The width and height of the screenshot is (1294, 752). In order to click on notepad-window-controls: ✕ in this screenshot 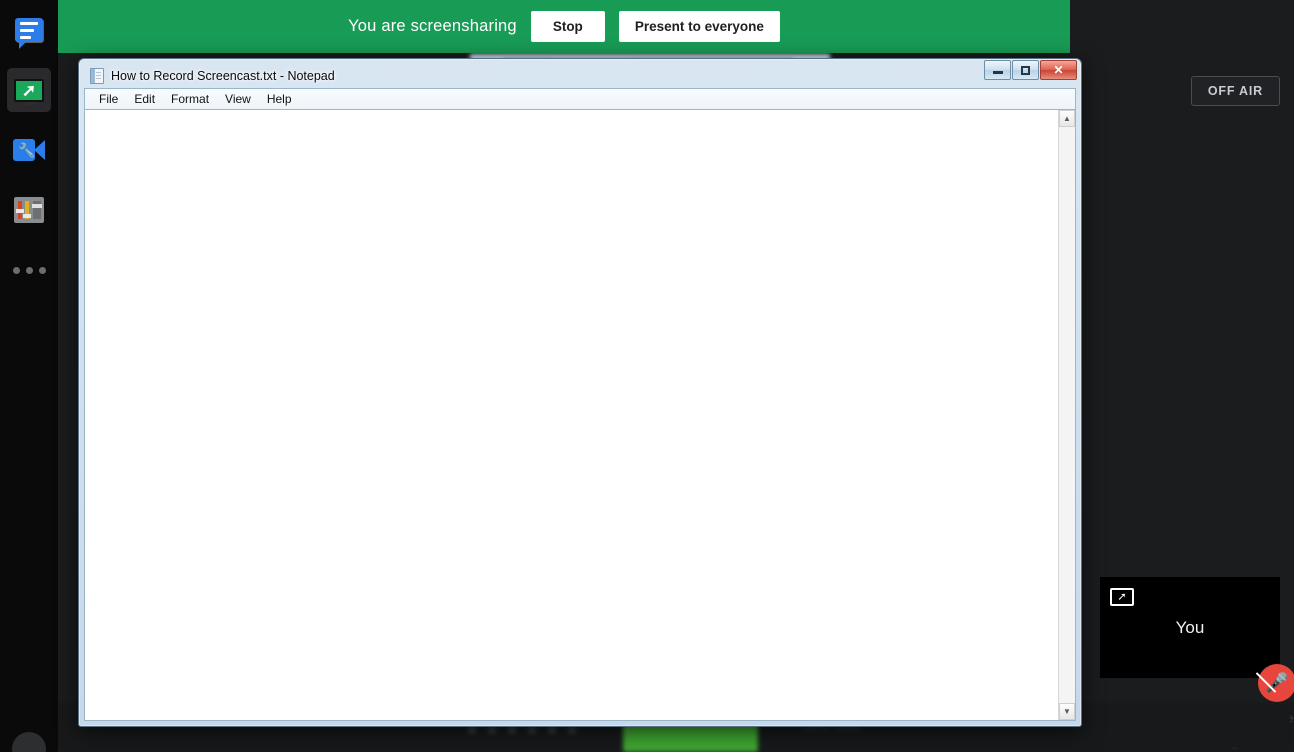, I will do `click(1030, 70)`.